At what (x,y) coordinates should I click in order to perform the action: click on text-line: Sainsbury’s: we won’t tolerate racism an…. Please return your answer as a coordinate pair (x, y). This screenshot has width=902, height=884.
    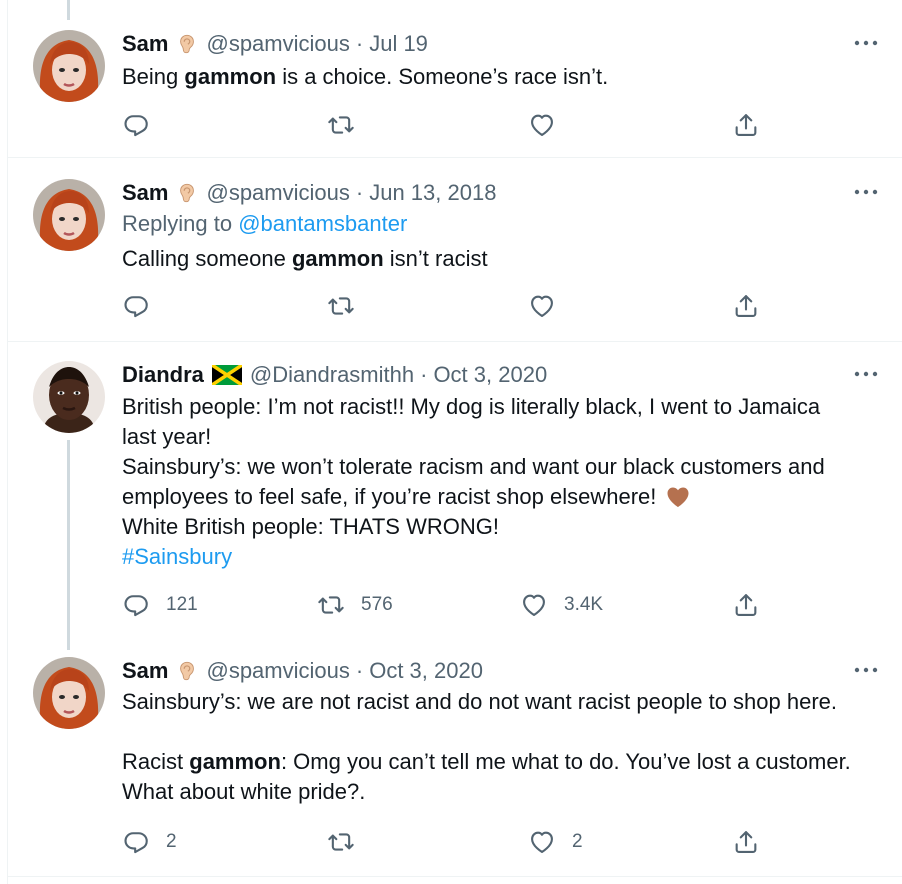
    Looking at the image, I should click on (473, 466).